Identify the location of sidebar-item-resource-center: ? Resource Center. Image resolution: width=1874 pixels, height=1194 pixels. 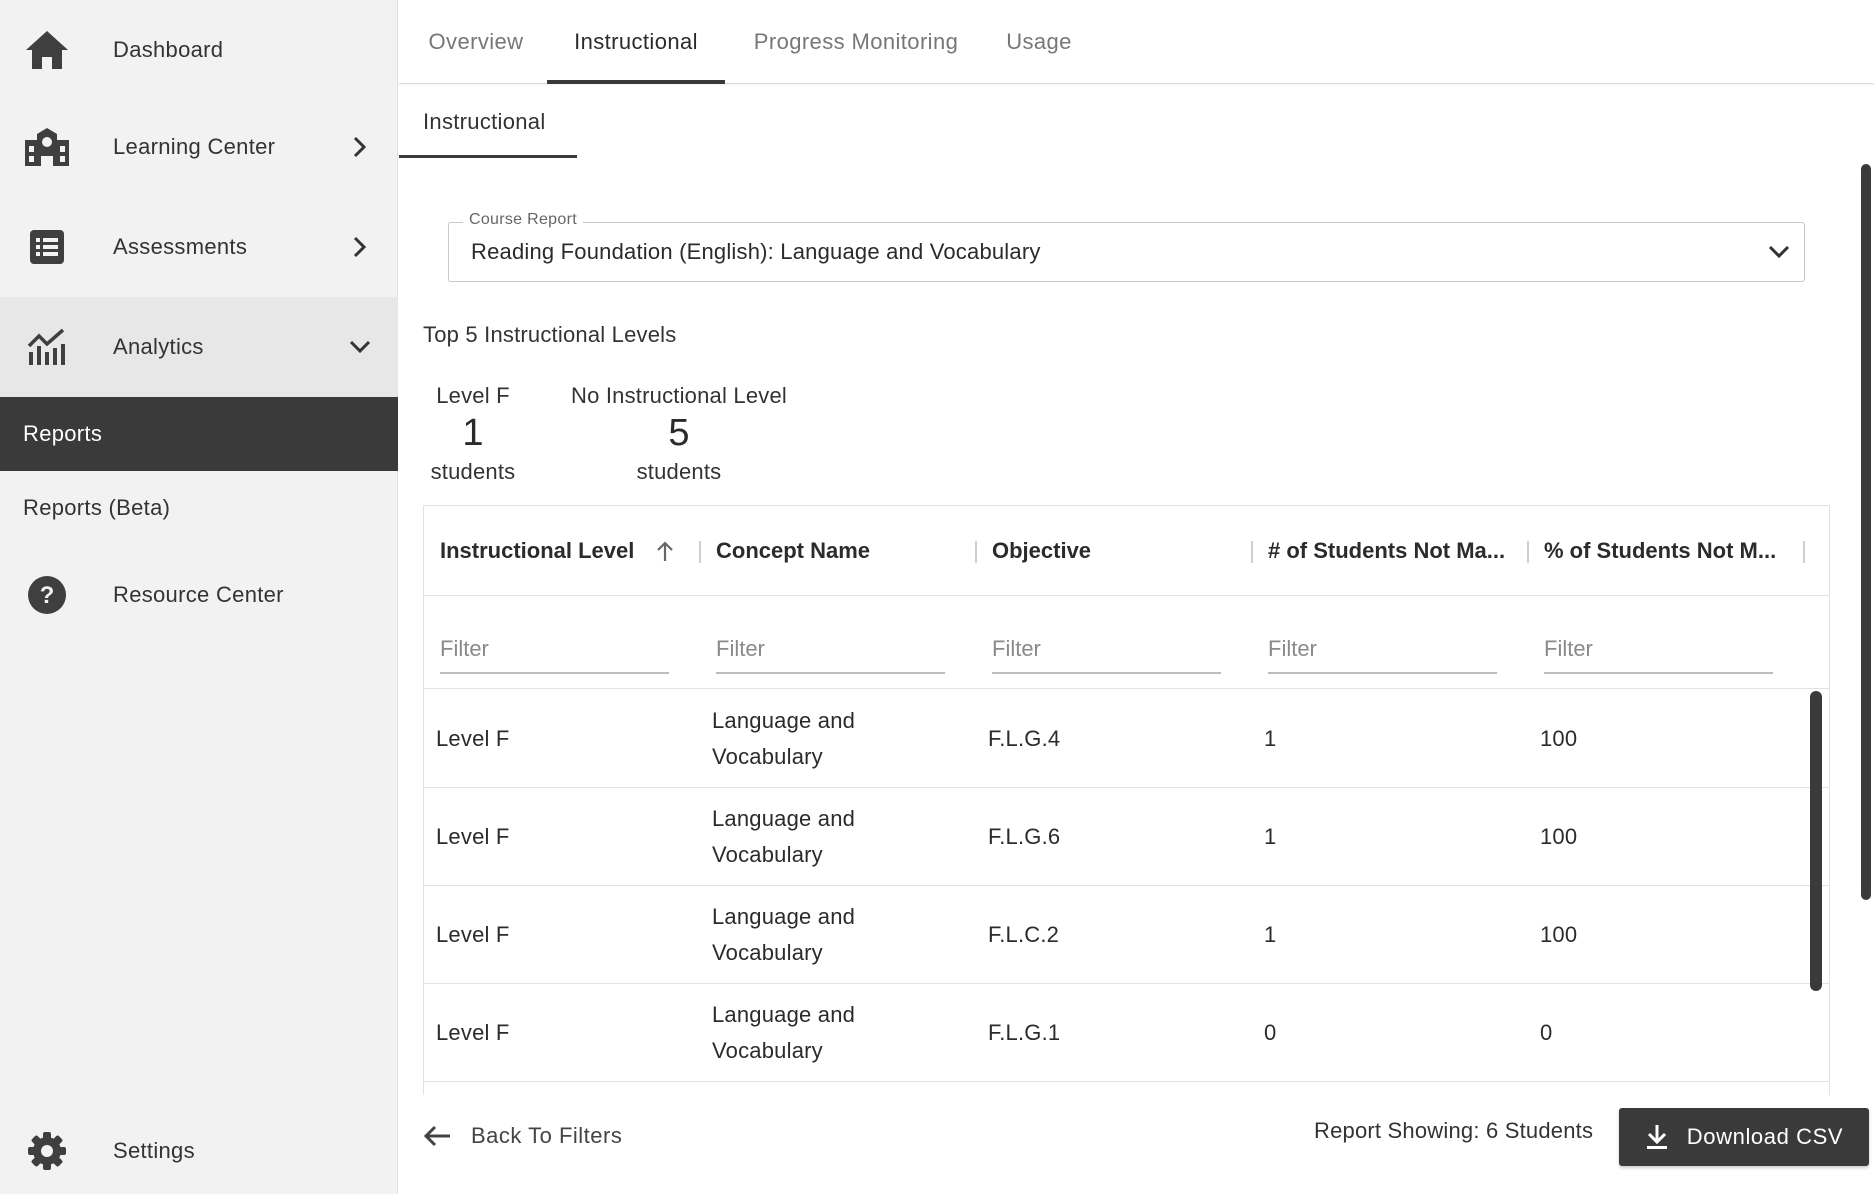
(199, 595).